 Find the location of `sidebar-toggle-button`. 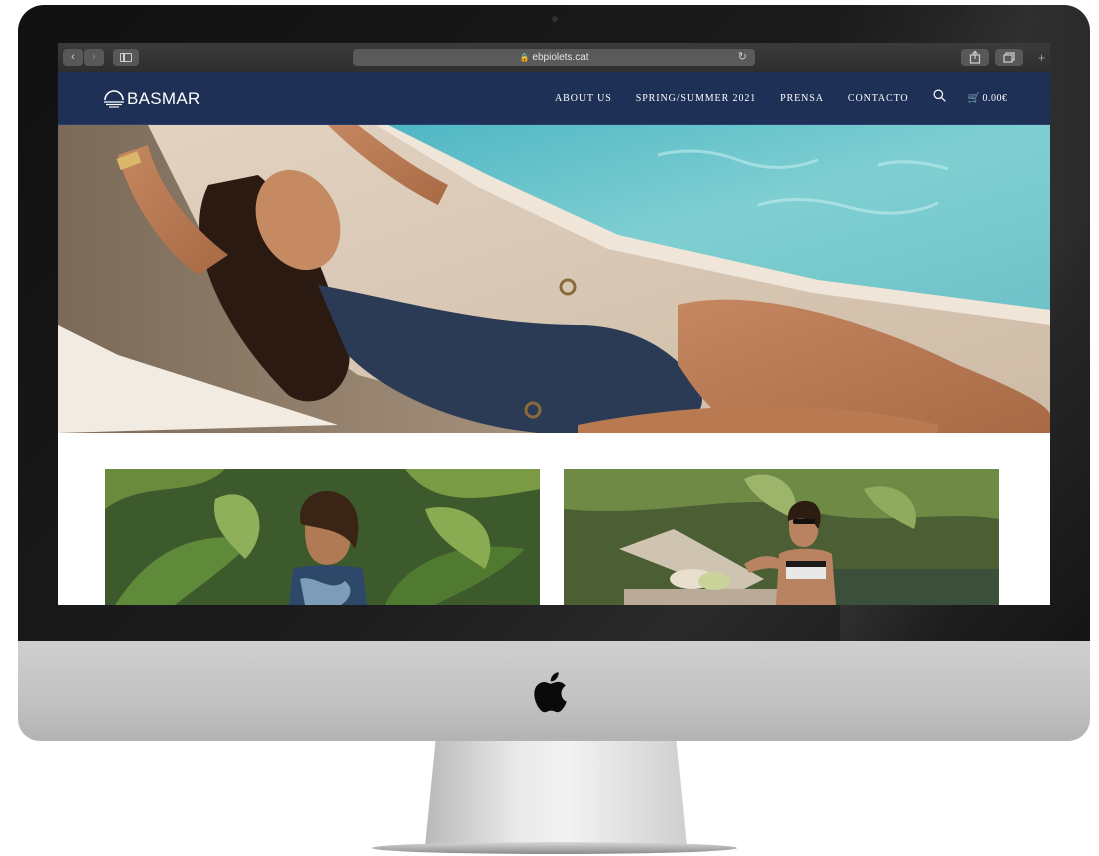

sidebar-toggle-button is located at coordinates (126, 57).